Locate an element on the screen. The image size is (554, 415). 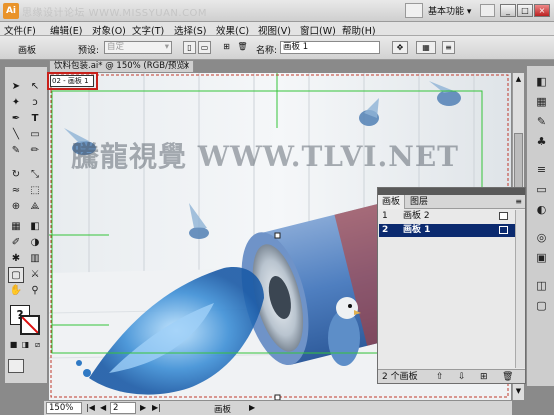
stroke-panel-icon: ≡ is located at coordinates (541, 169).